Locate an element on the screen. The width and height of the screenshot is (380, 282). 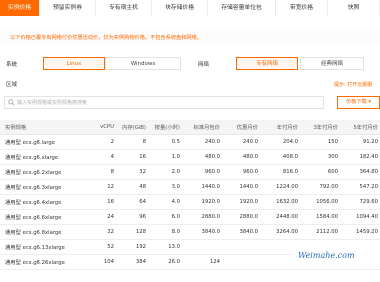
tab-dedicated-host: 专有宿主机 is located at coordinates (124, 8).